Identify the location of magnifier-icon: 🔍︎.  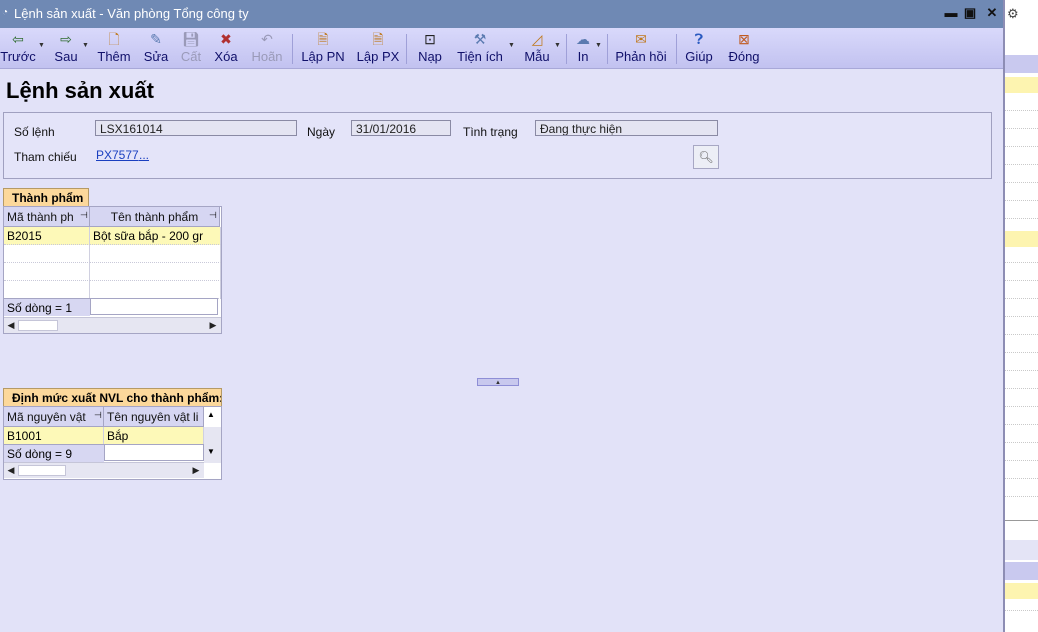
(706, 157).